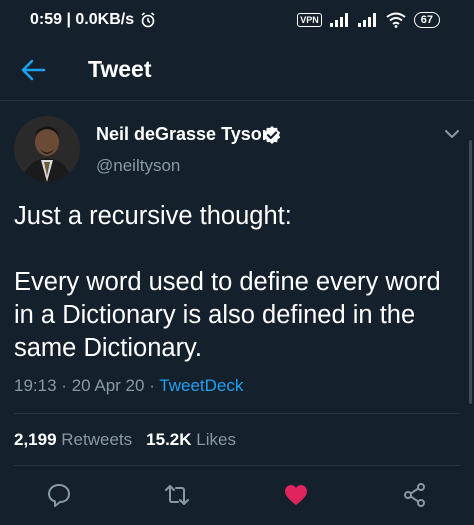  What do you see at coordinates (35, 385) in the screenshot?
I see `tweet-time: 19:13` at bounding box center [35, 385].